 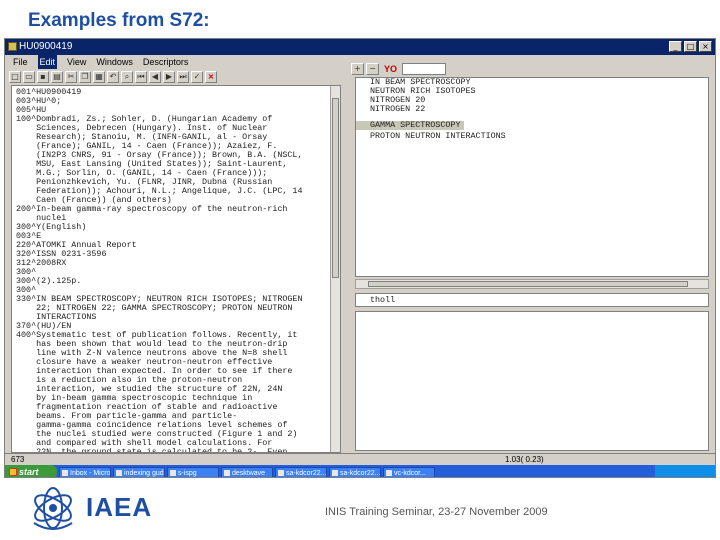 What do you see at coordinates (43, 77) in the screenshot?
I see `save-icon: ▪` at bounding box center [43, 77].